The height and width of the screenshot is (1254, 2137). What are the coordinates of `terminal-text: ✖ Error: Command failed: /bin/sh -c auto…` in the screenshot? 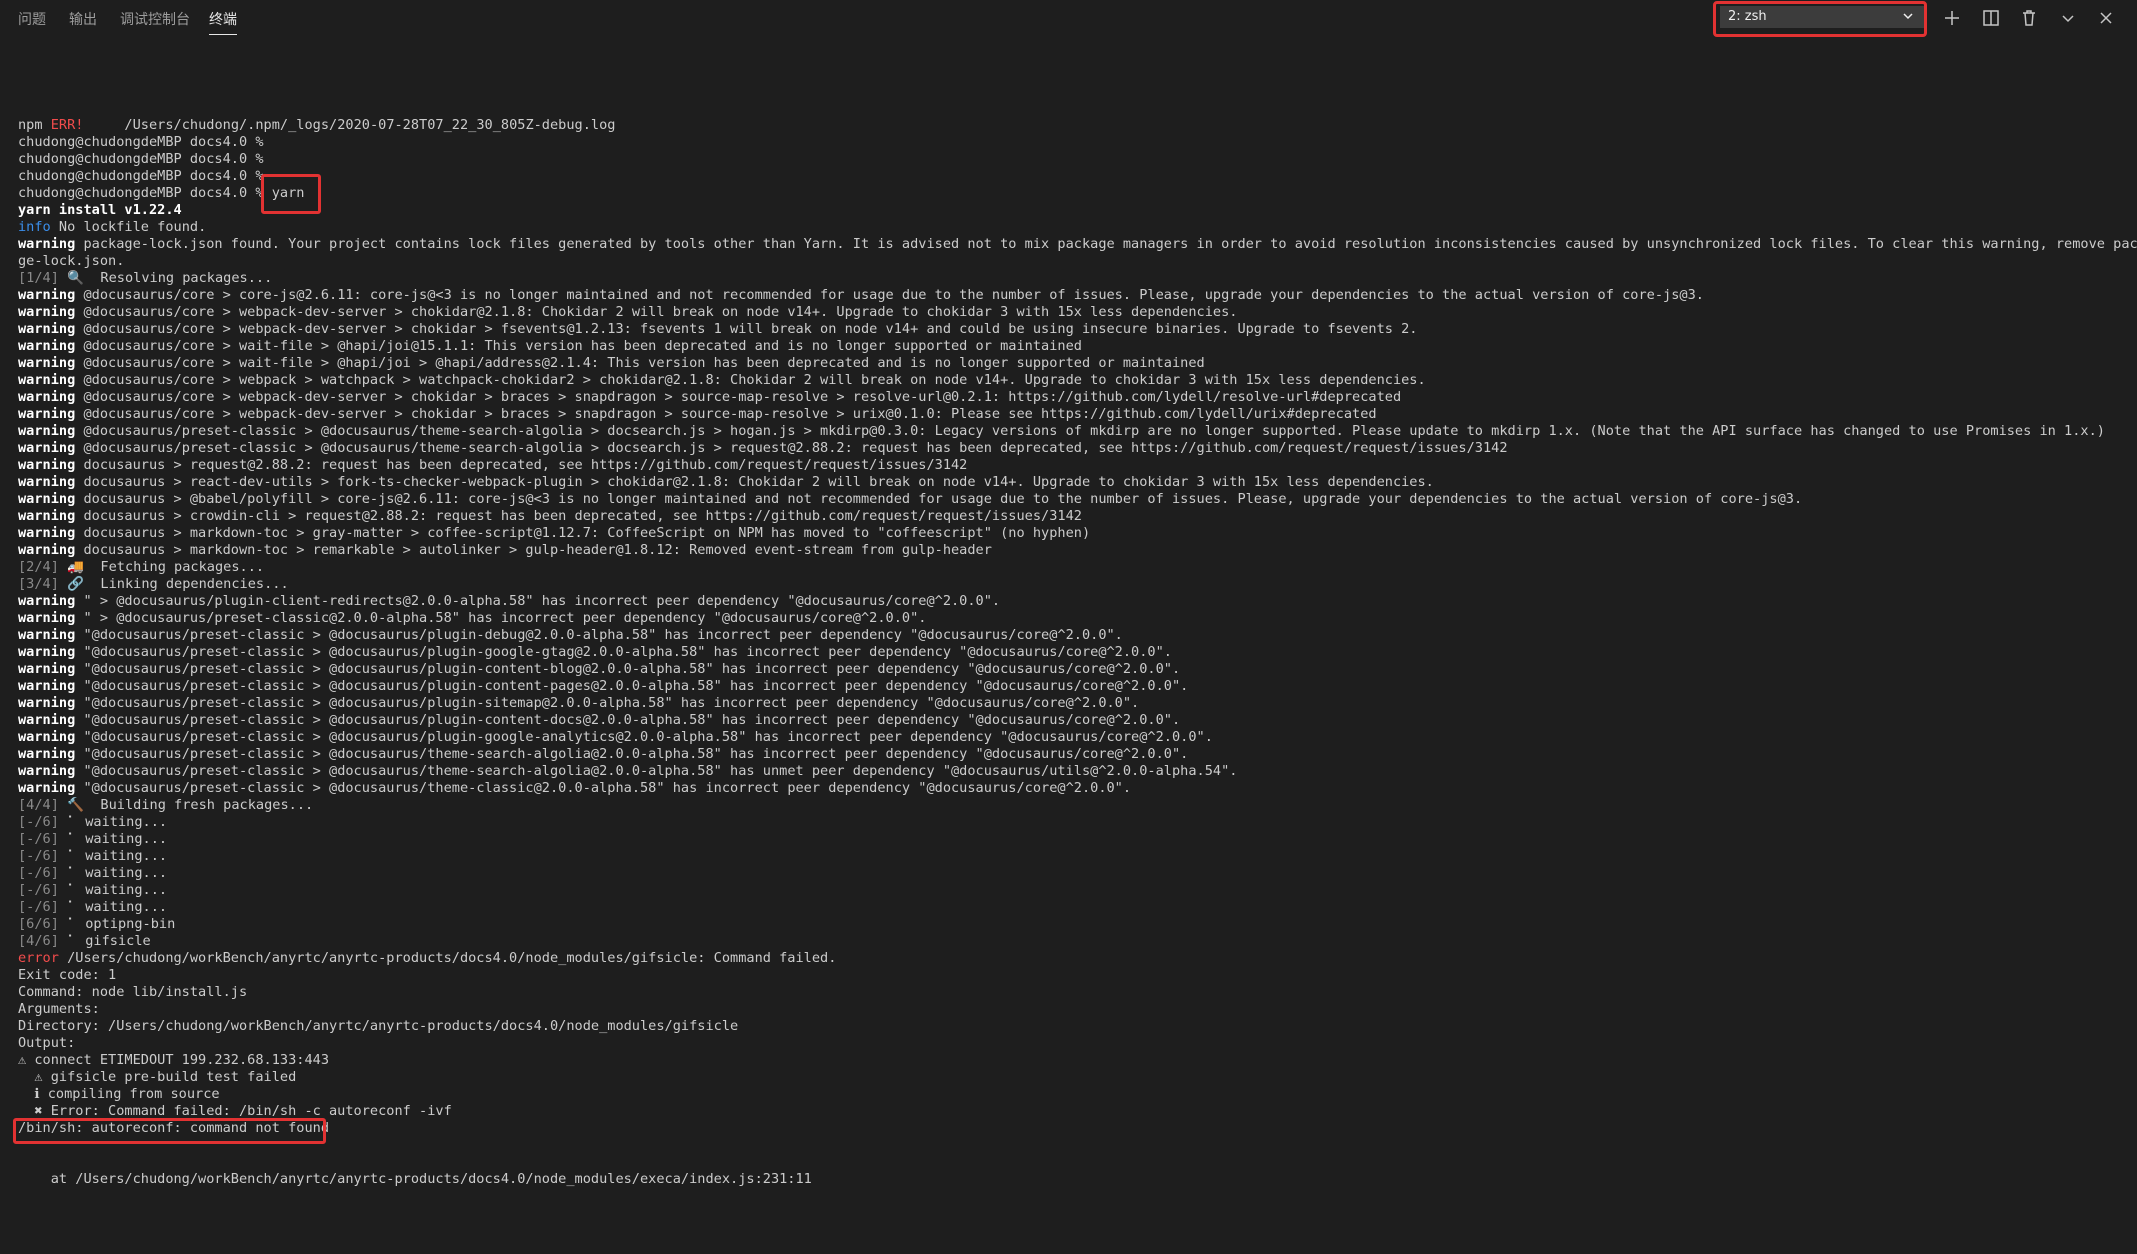 It's located at (235, 1111).